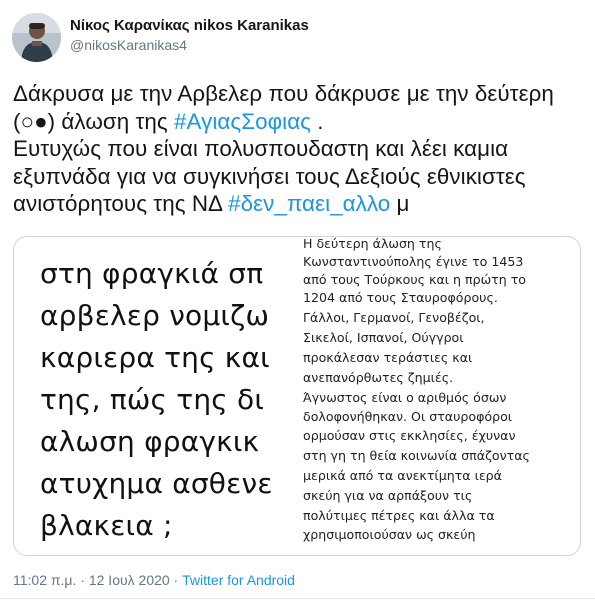 This screenshot has width=595, height=605. What do you see at coordinates (409, 435) in the screenshot?
I see `media-right-line: ορμούσαν στις εκκλησίες, έχυναν` at bounding box center [409, 435].